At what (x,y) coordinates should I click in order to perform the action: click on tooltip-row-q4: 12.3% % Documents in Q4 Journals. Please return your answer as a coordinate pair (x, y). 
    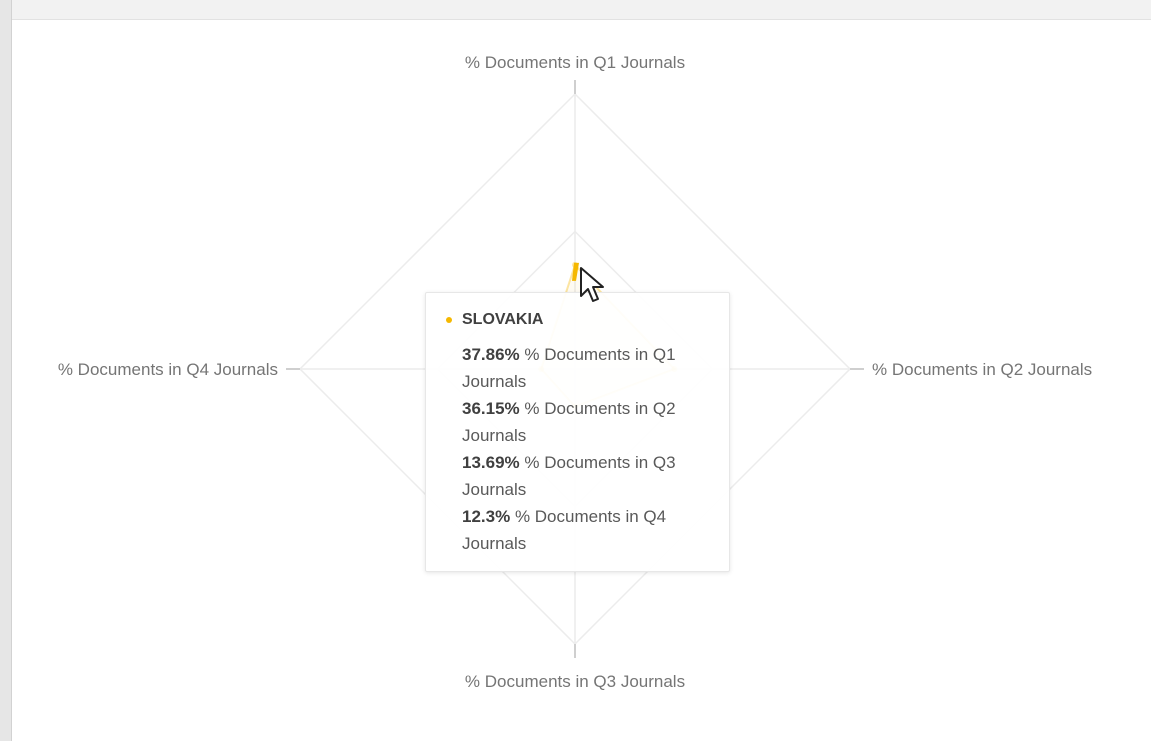
    Looking at the image, I should click on (577, 530).